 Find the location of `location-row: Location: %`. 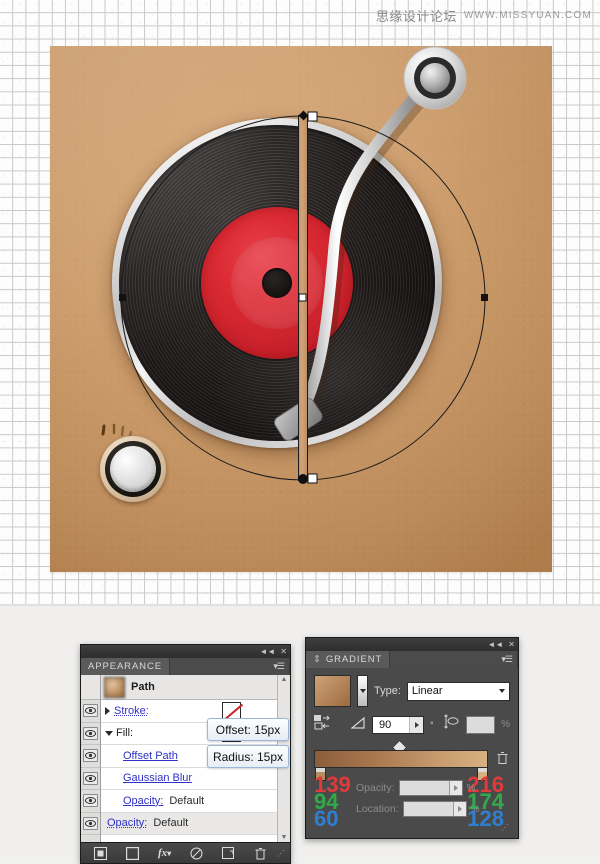

location-row: Location: % is located at coordinates (418, 809).